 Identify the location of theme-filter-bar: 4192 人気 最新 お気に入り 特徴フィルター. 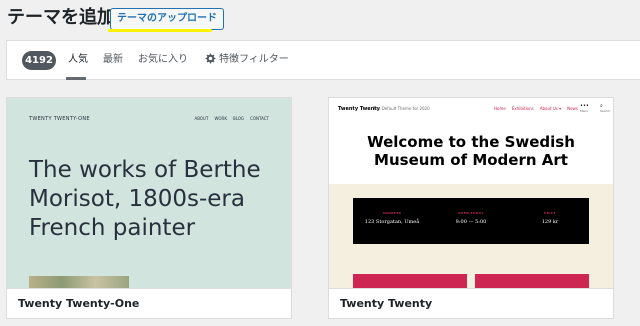
(323, 60).